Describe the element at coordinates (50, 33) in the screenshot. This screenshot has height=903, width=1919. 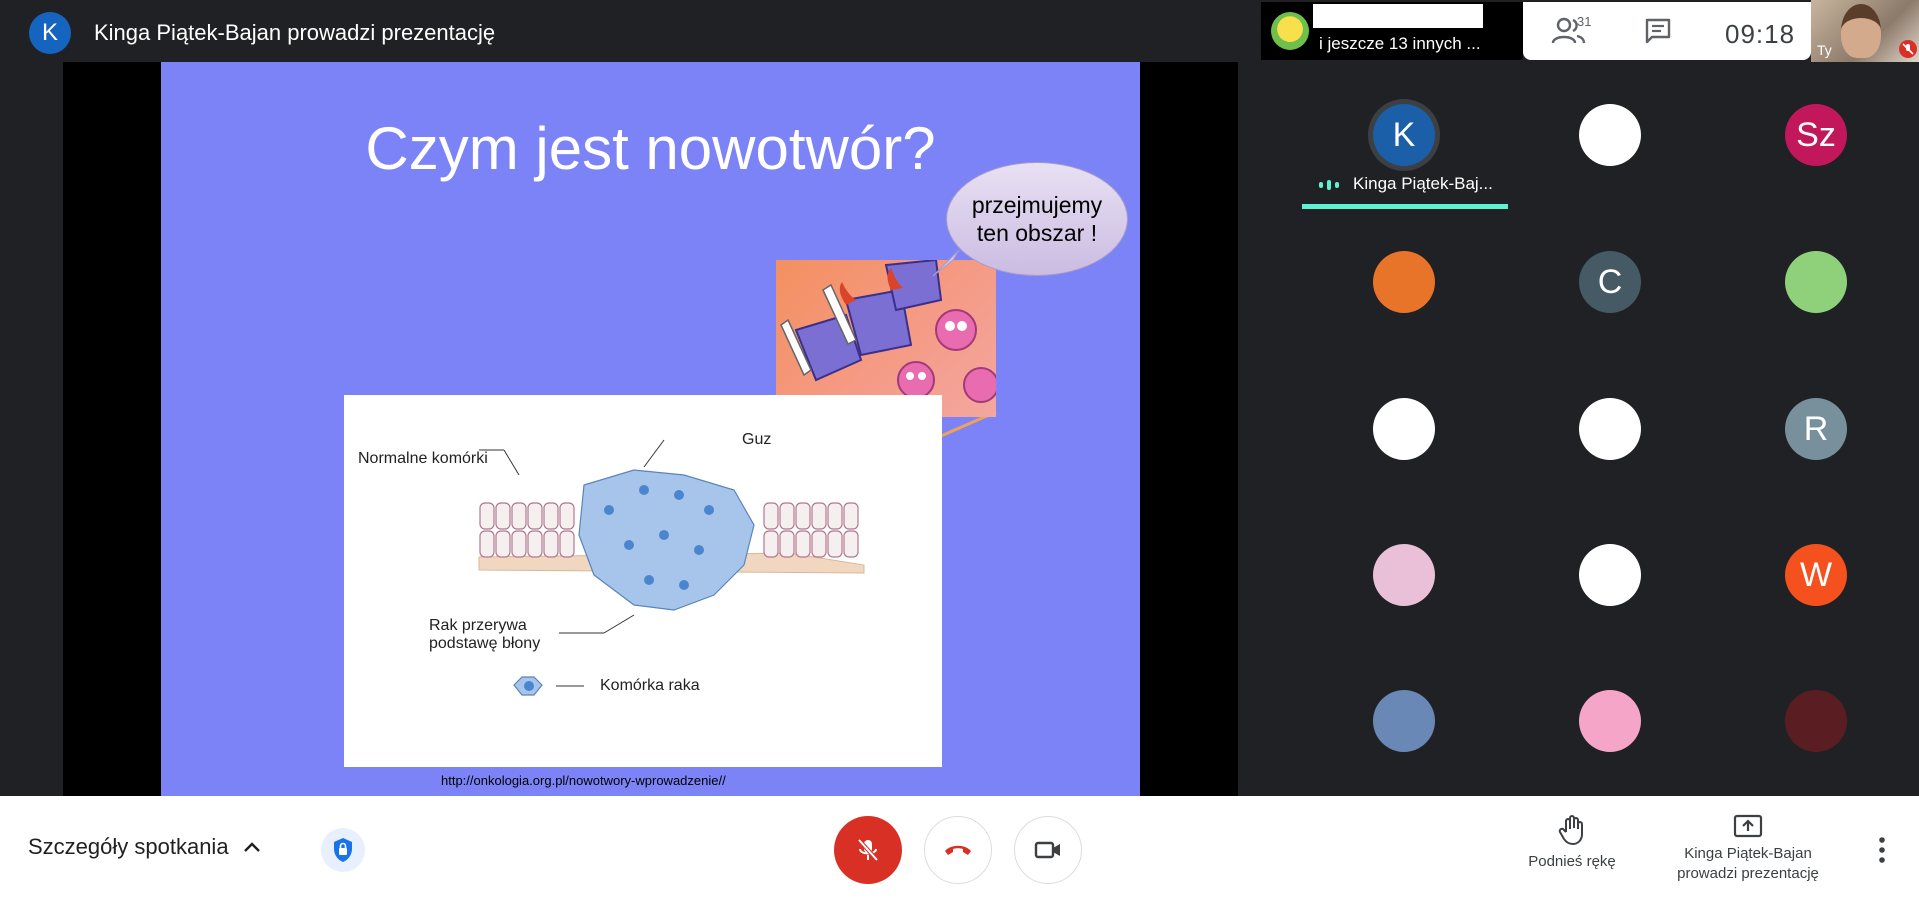
I see `presenter-avatar: K` at that location.